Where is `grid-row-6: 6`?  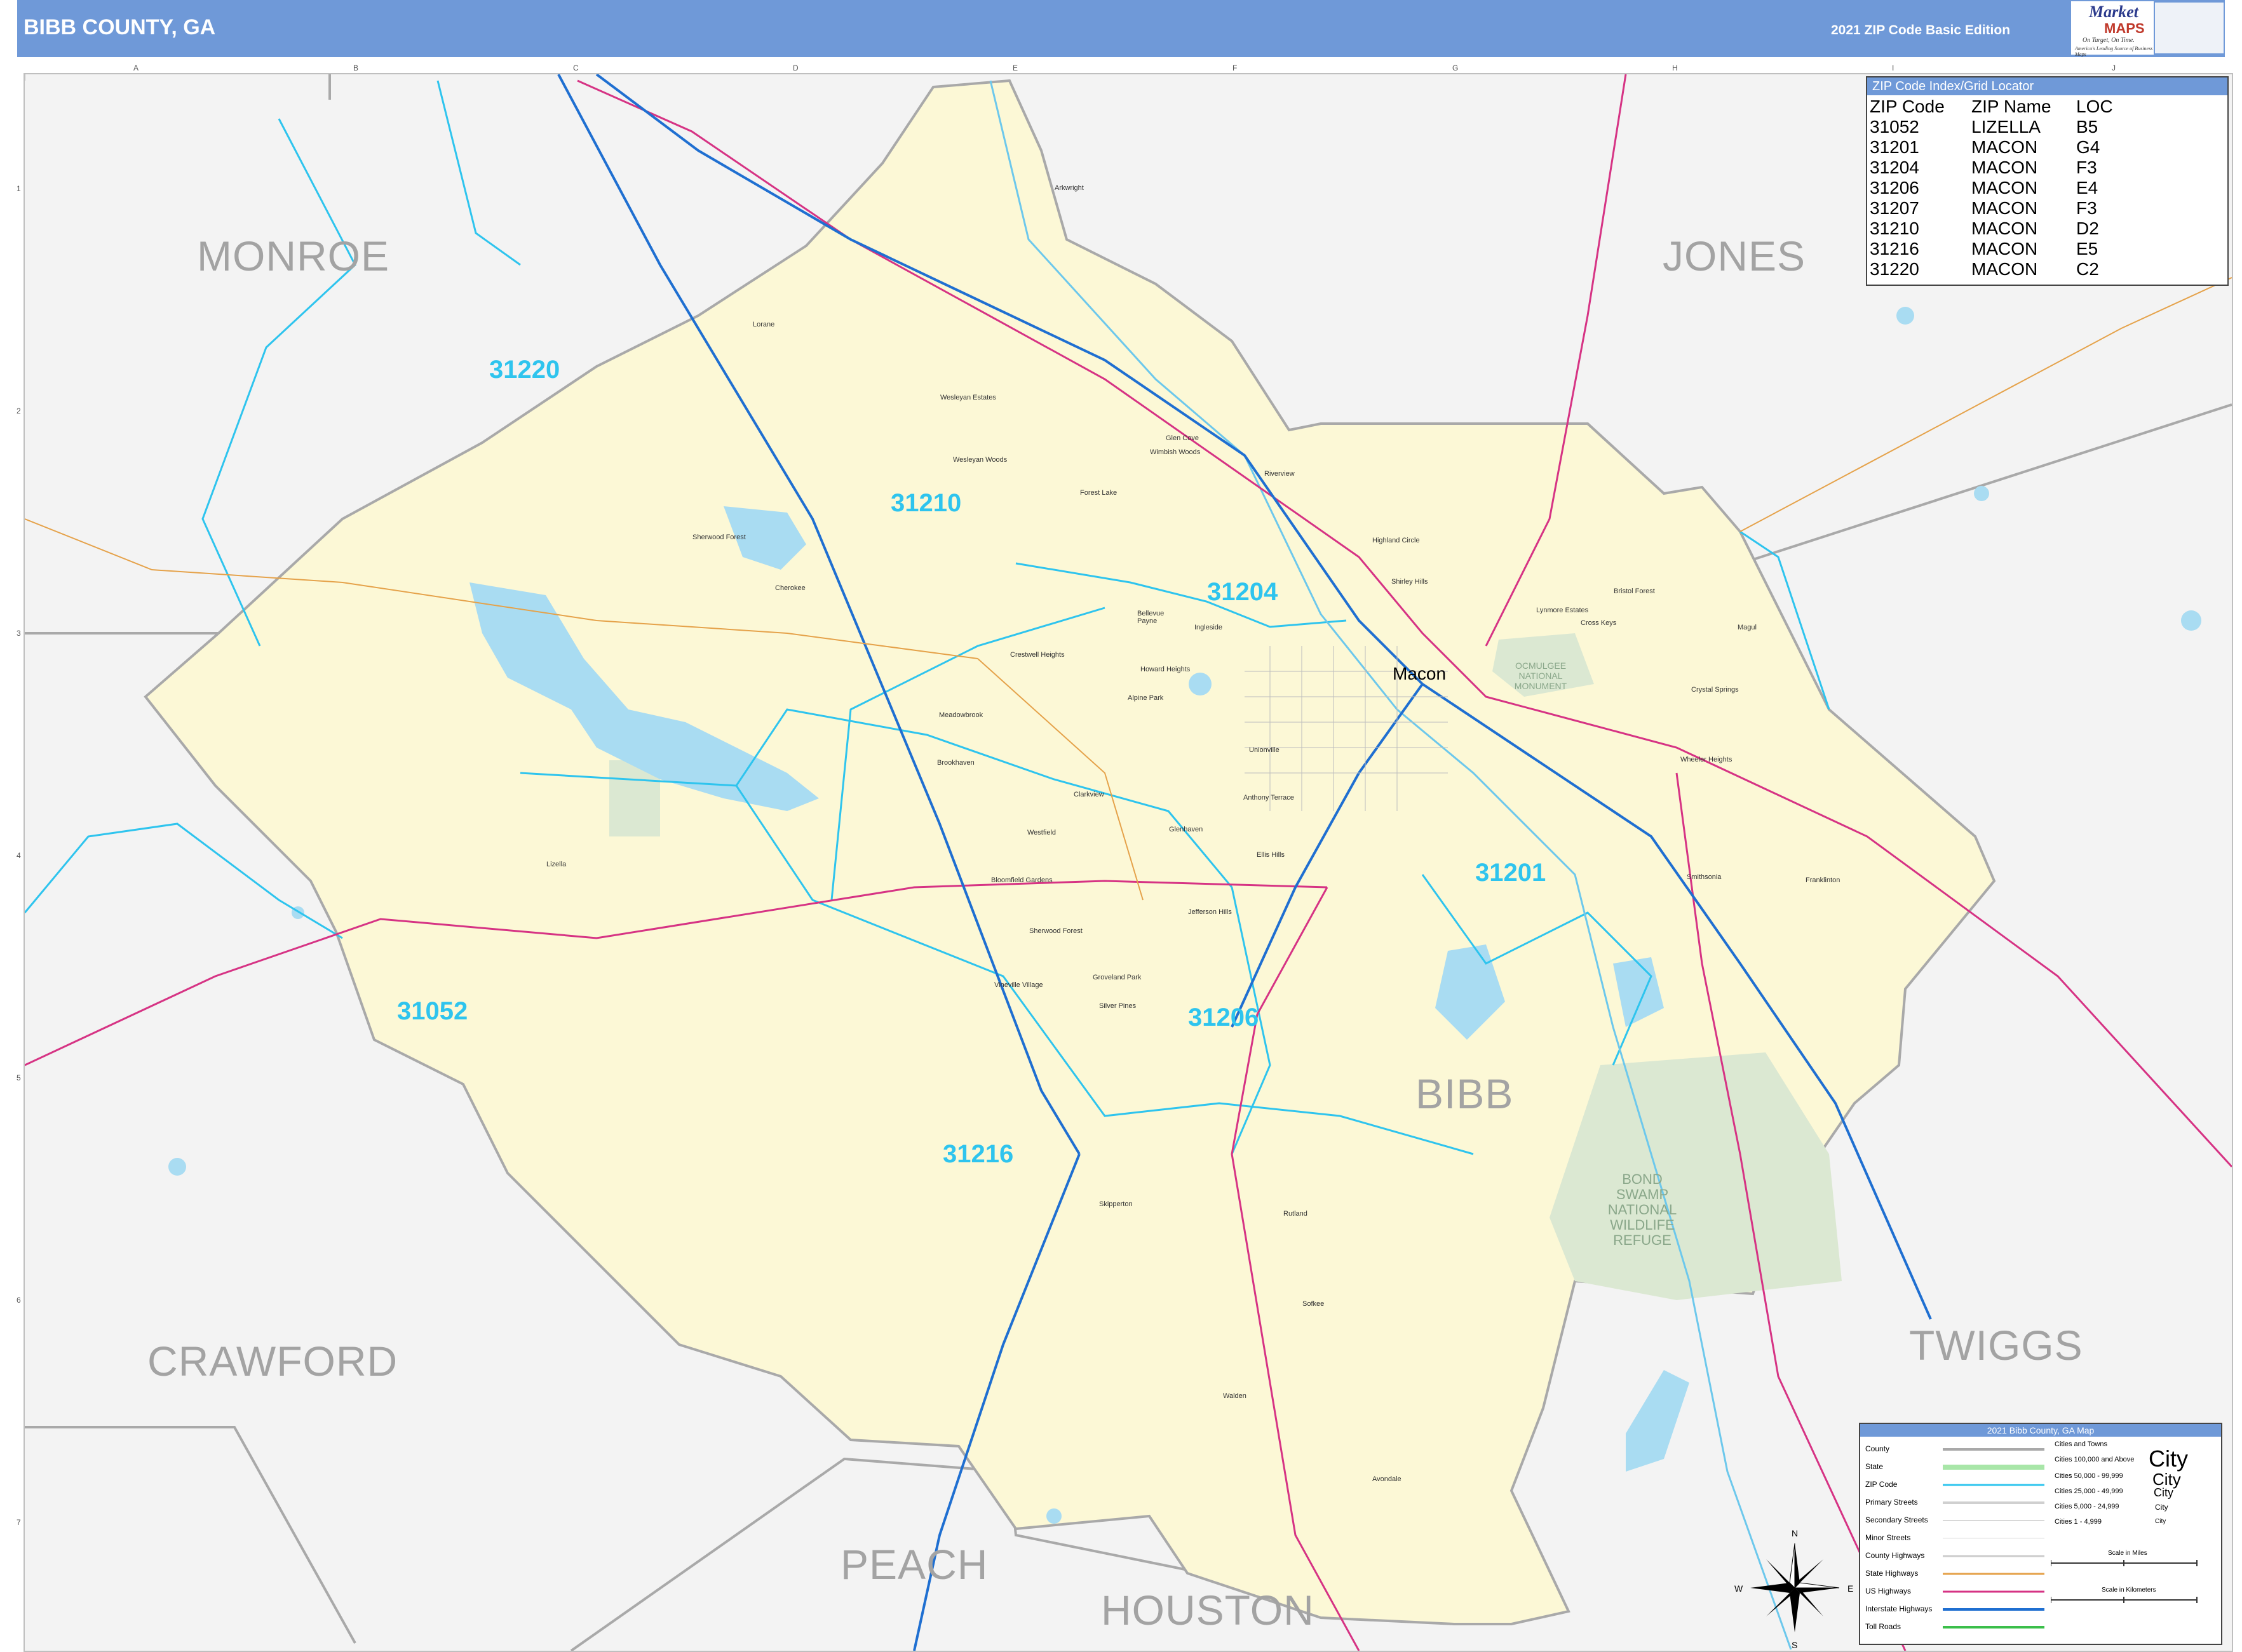
grid-row-6: 6 is located at coordinates (19, 1300).